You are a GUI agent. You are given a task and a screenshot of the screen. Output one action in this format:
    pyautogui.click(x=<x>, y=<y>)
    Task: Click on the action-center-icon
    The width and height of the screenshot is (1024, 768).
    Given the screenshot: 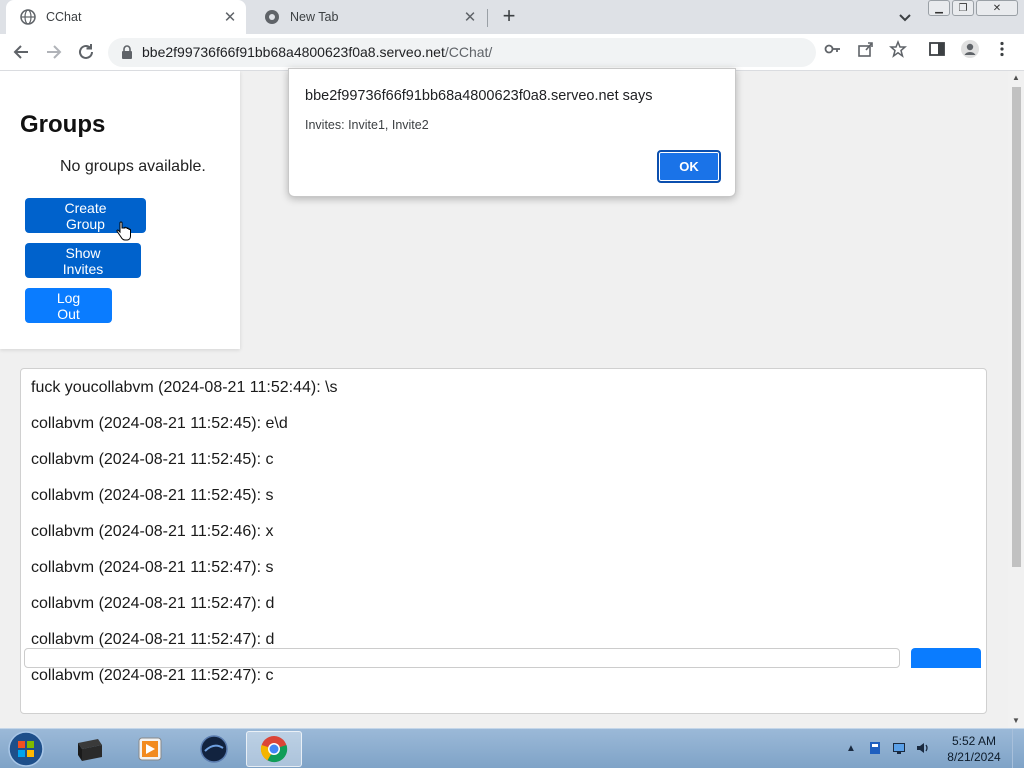 What is the action you would take?
    pyautogui.click(x=875, y=748)
    